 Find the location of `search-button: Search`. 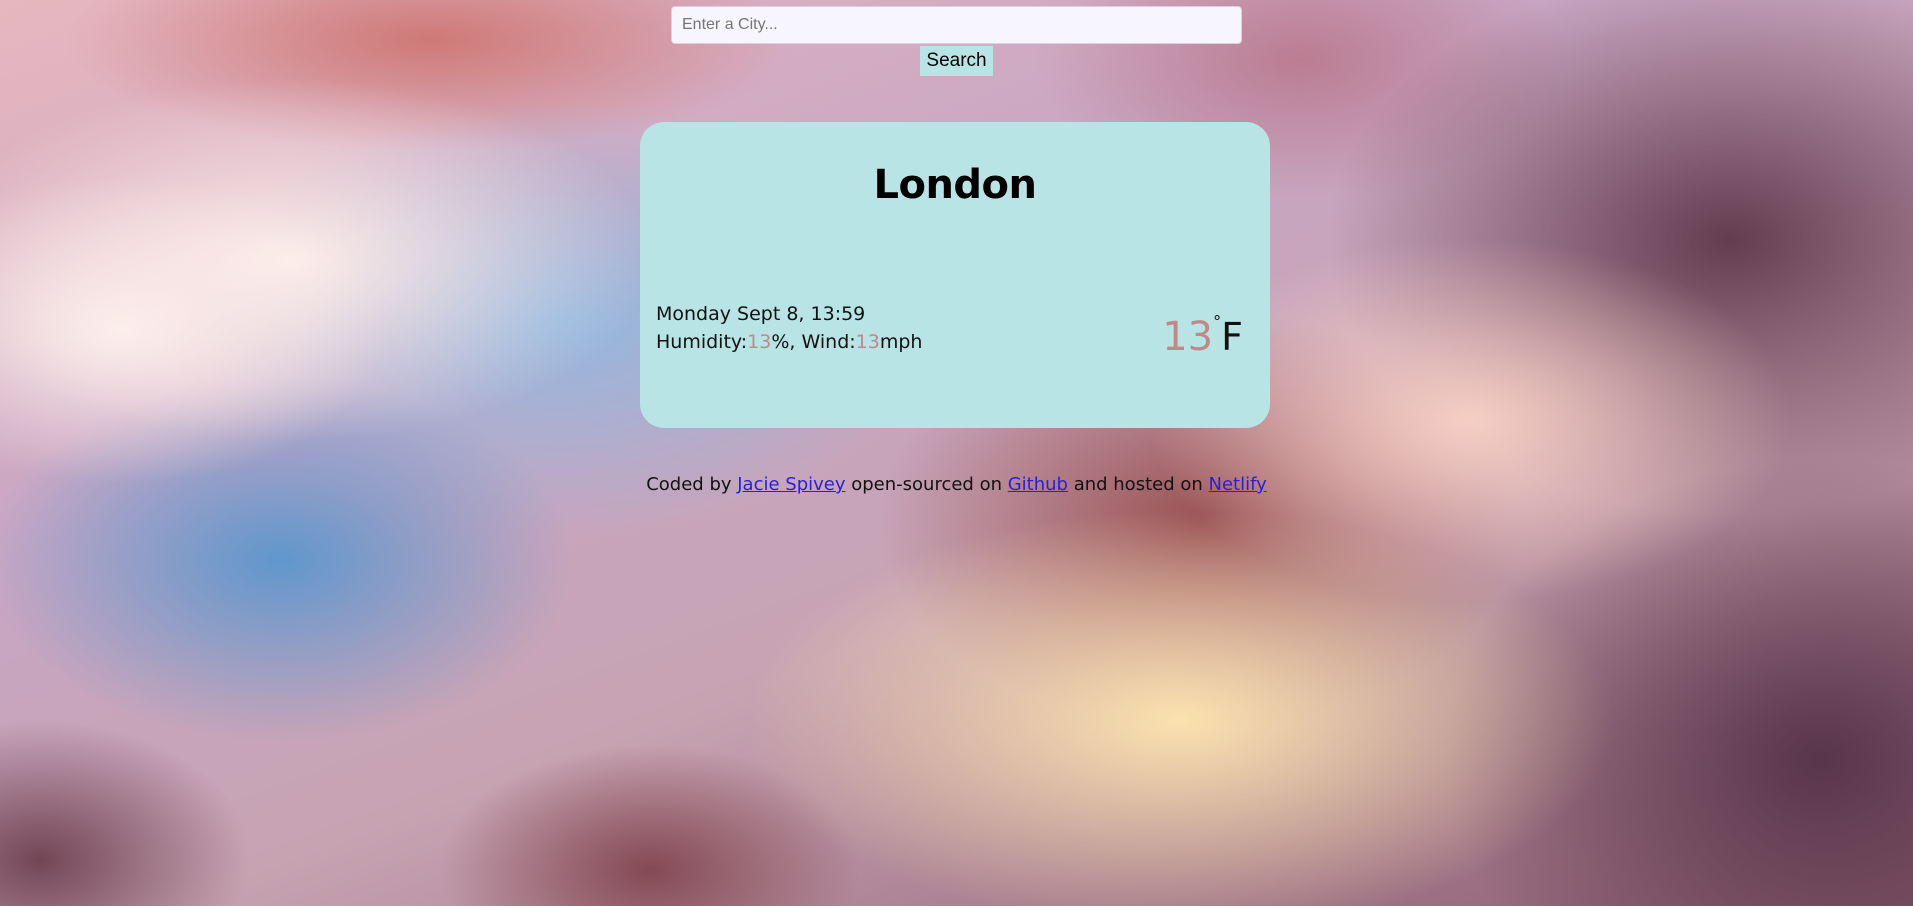

search-button: Search is located at coordinates (956, 61).